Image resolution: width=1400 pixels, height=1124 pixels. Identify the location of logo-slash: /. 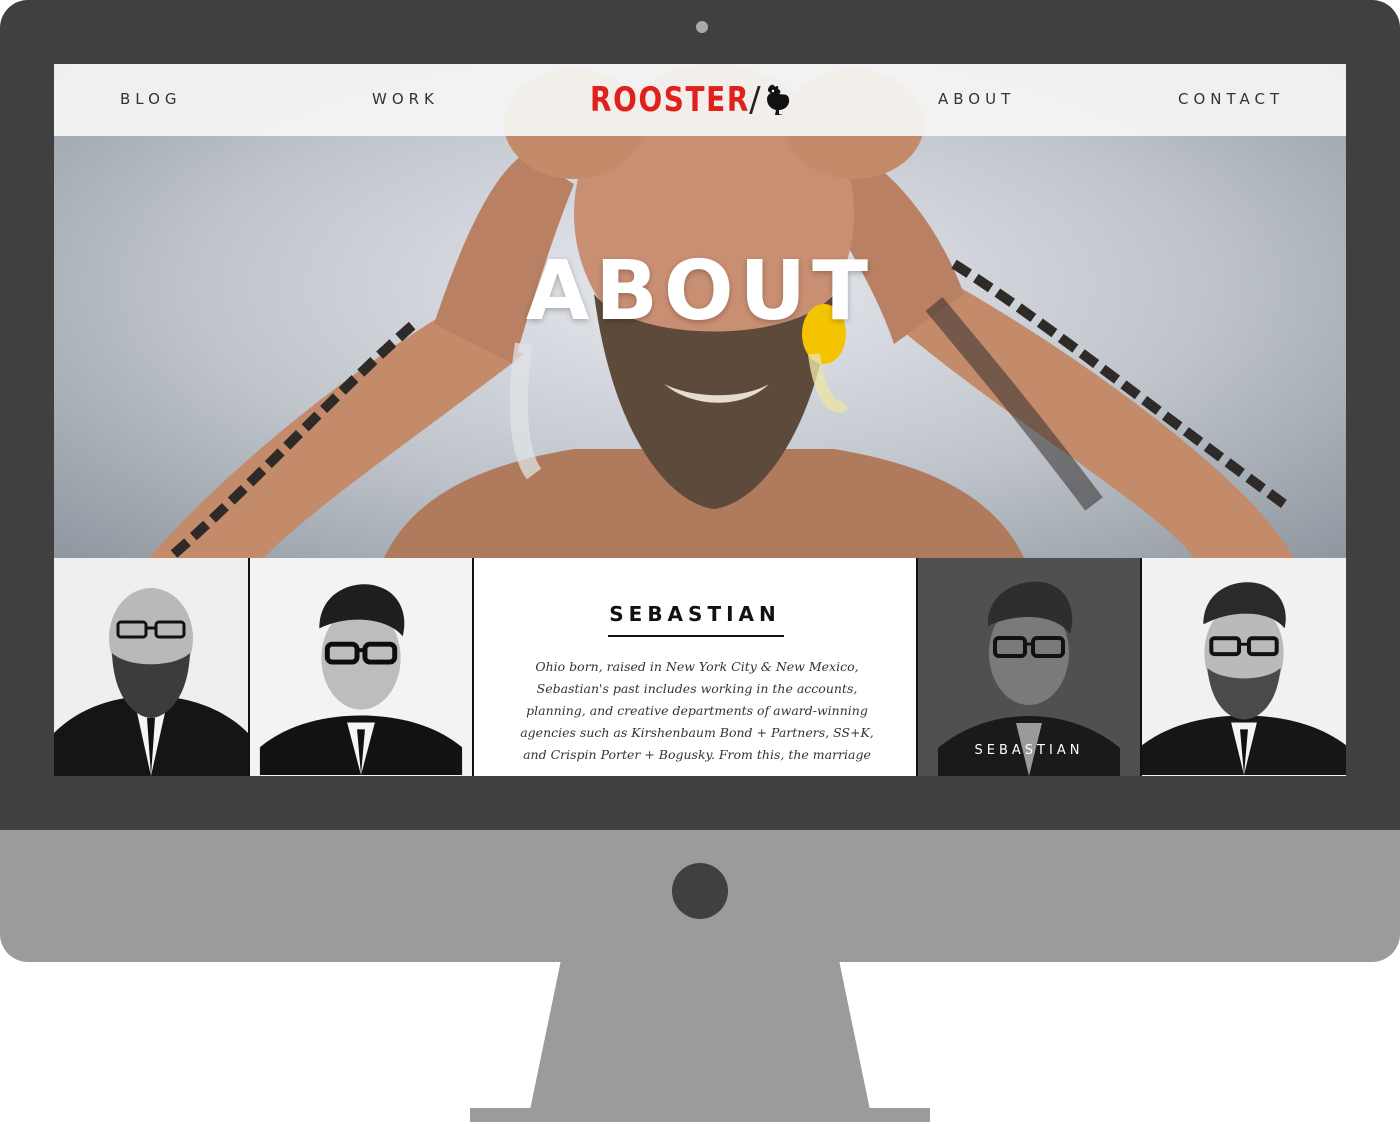
(755, 100).